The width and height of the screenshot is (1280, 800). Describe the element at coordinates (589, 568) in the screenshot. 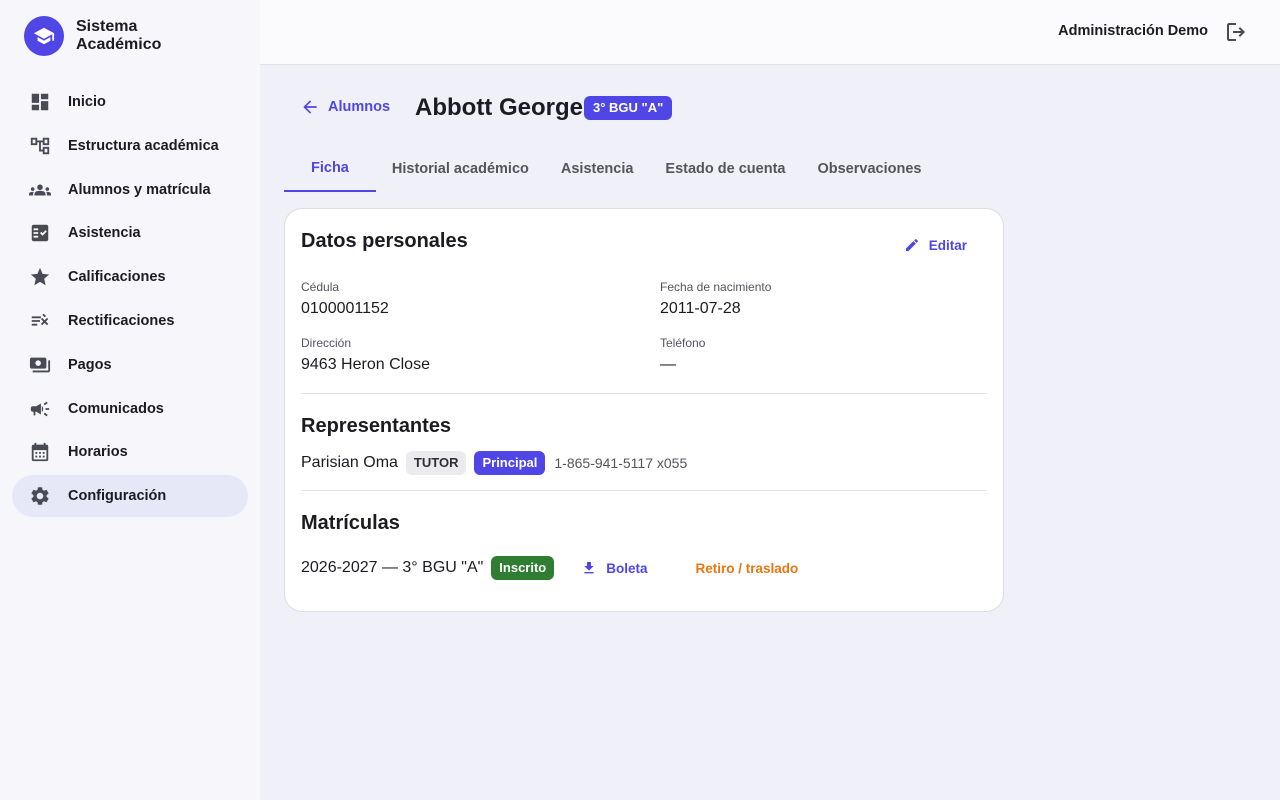

I see `download-icon` at that location.